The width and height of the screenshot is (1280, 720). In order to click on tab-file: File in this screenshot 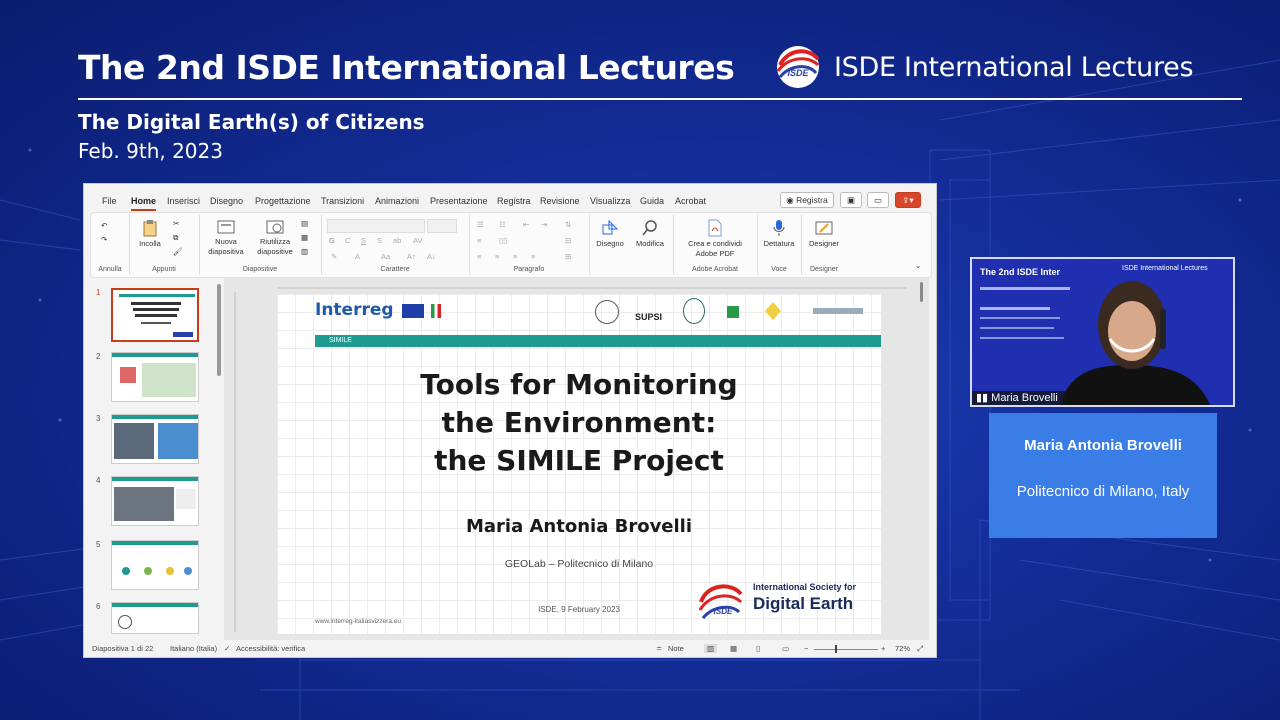, I will do `click(109, 201)`.